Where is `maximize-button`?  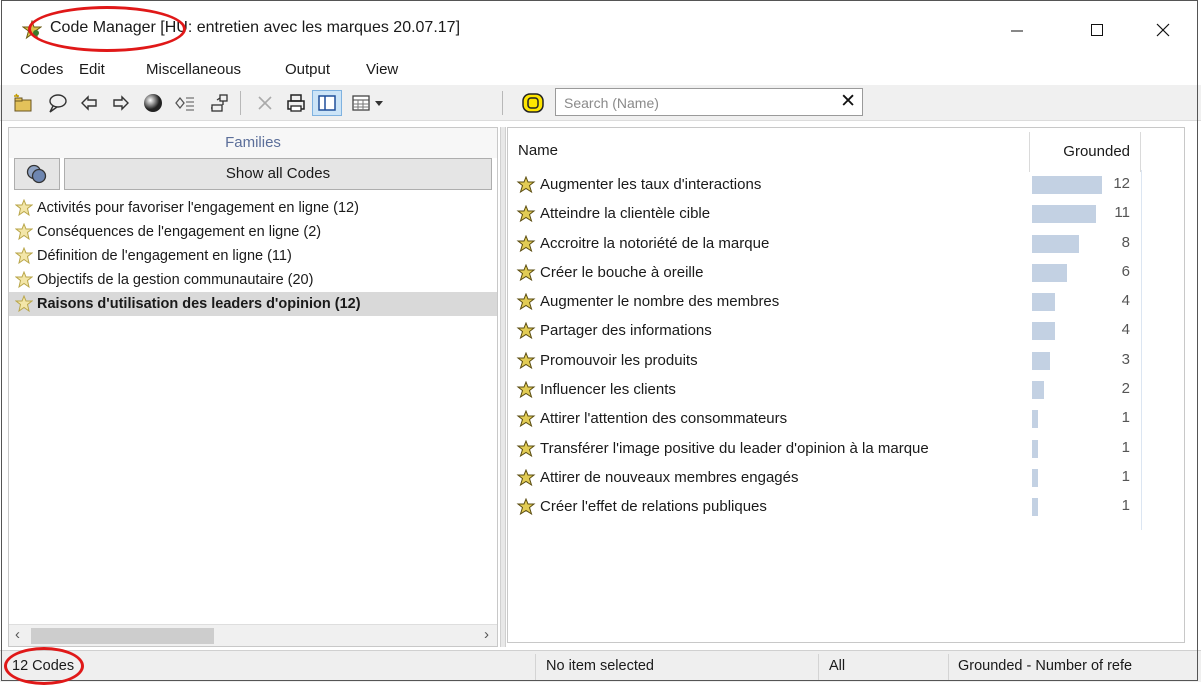
maximize-button is located at coordinates (1097, 30).